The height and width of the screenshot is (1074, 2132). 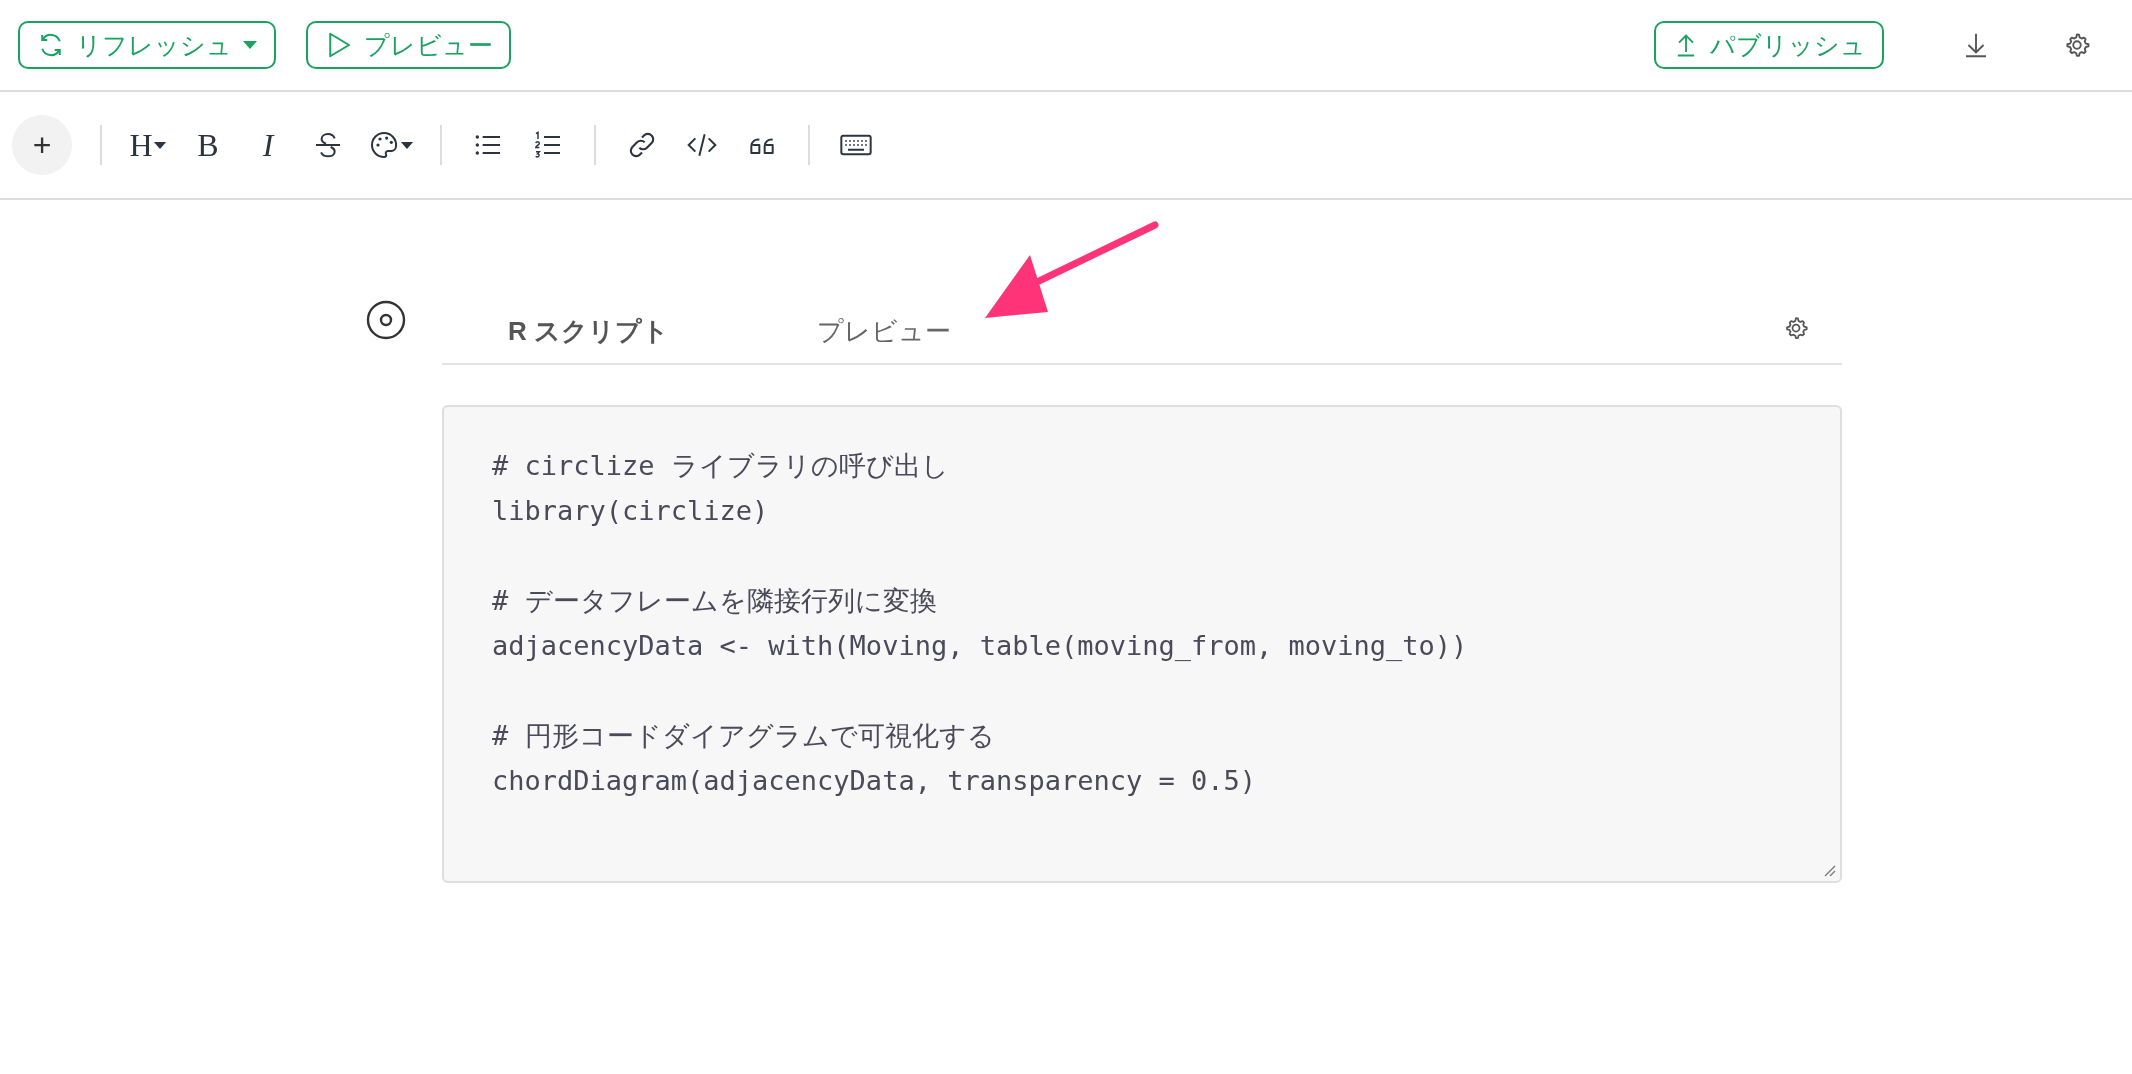 What do you see at coordinates (744, 736) in the screenshot?
I see `code-line: # 円形コードダイアグラムで可視化する` at bounding box center [744, 736].